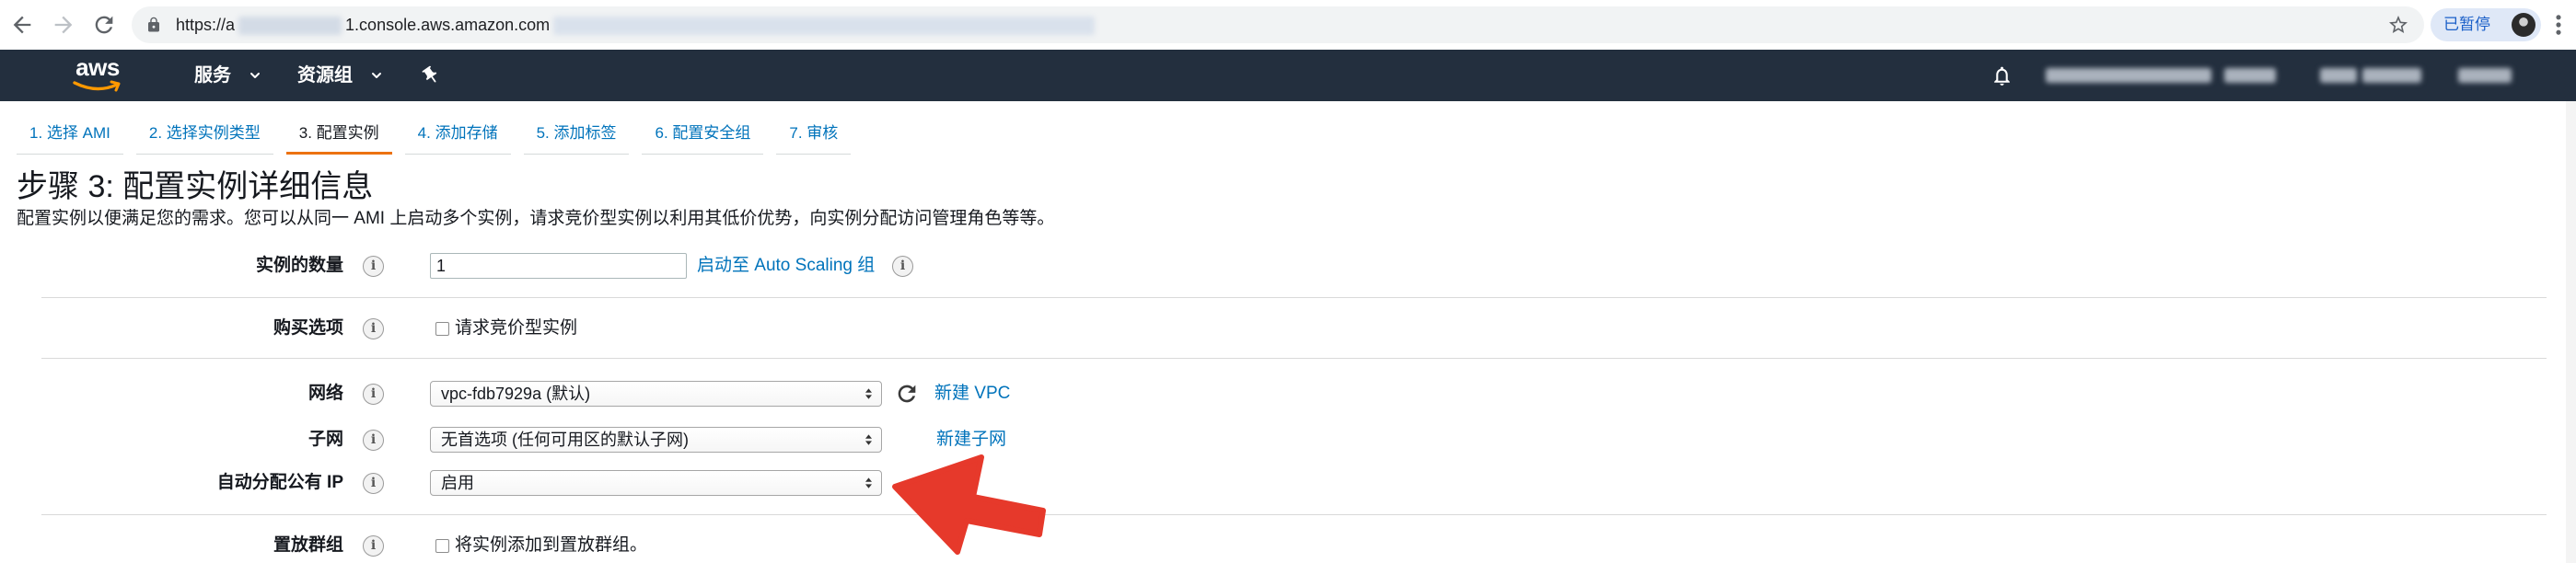 This screenshot has height=563, width=2576. I want to click on network-select: vpc-fdb7929a (默认), so click(656, 394).